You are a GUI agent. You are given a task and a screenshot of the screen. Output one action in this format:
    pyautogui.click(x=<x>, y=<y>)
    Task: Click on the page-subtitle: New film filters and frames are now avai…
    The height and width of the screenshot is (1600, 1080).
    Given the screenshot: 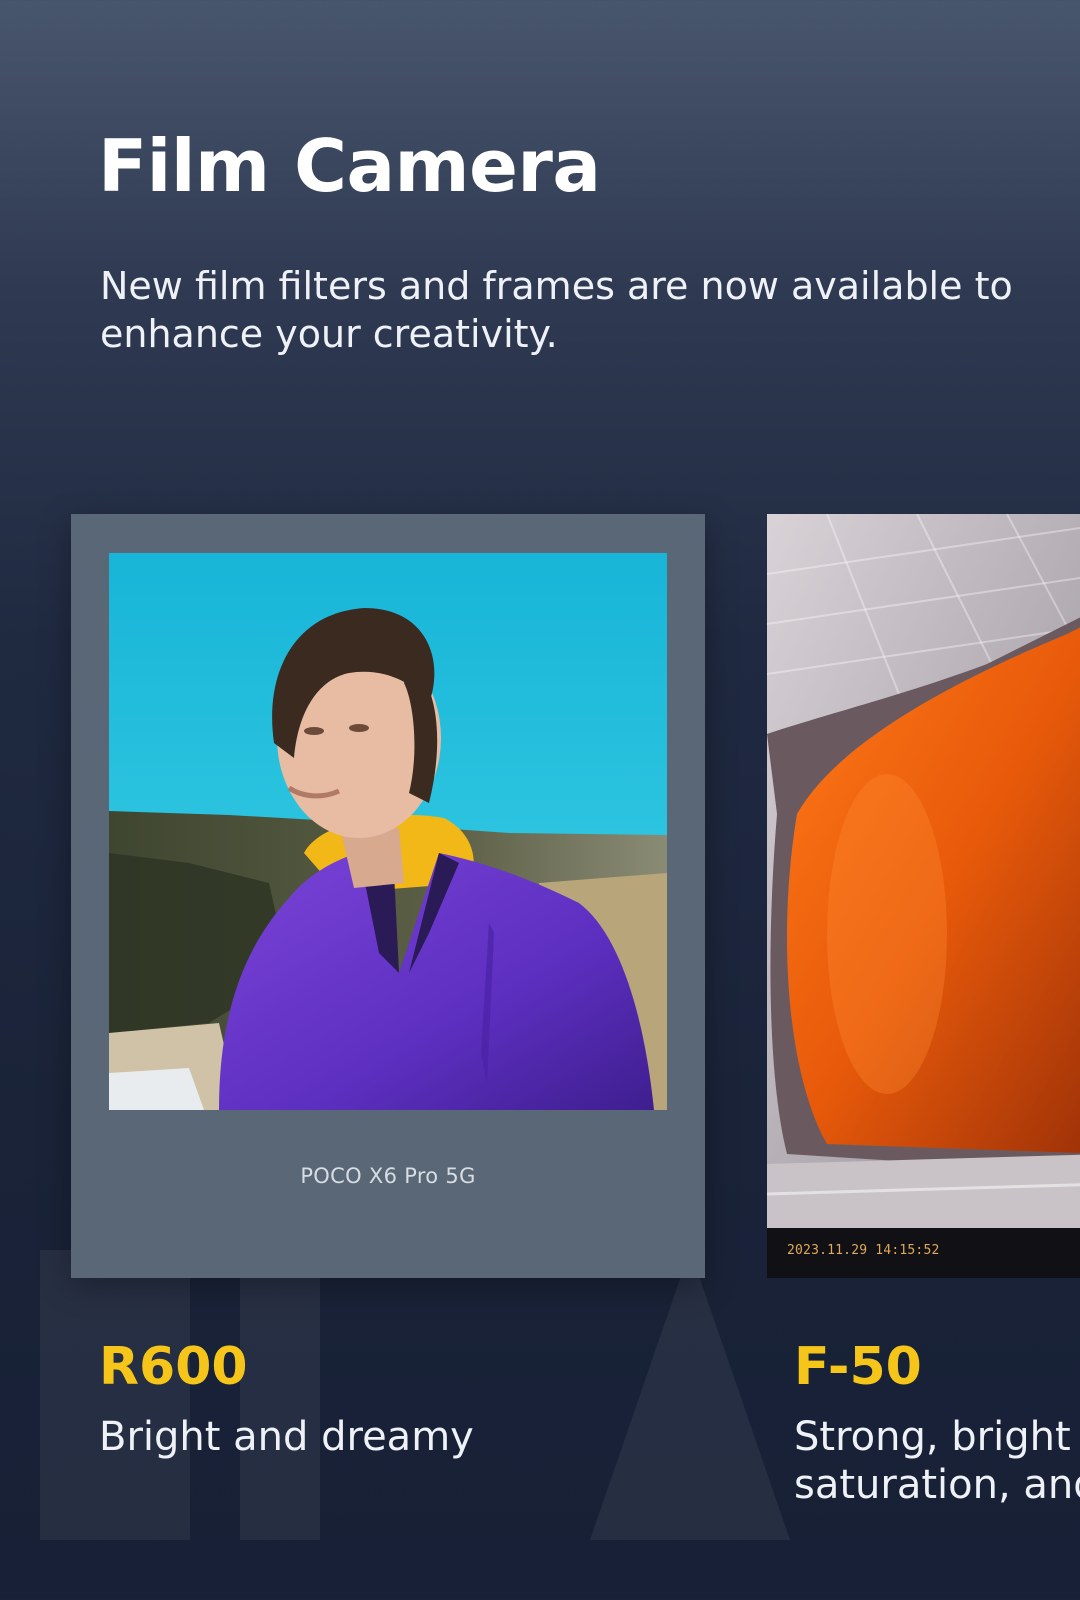 What is the action you would take?
    pyautogui.click(x=556, y=310)
    